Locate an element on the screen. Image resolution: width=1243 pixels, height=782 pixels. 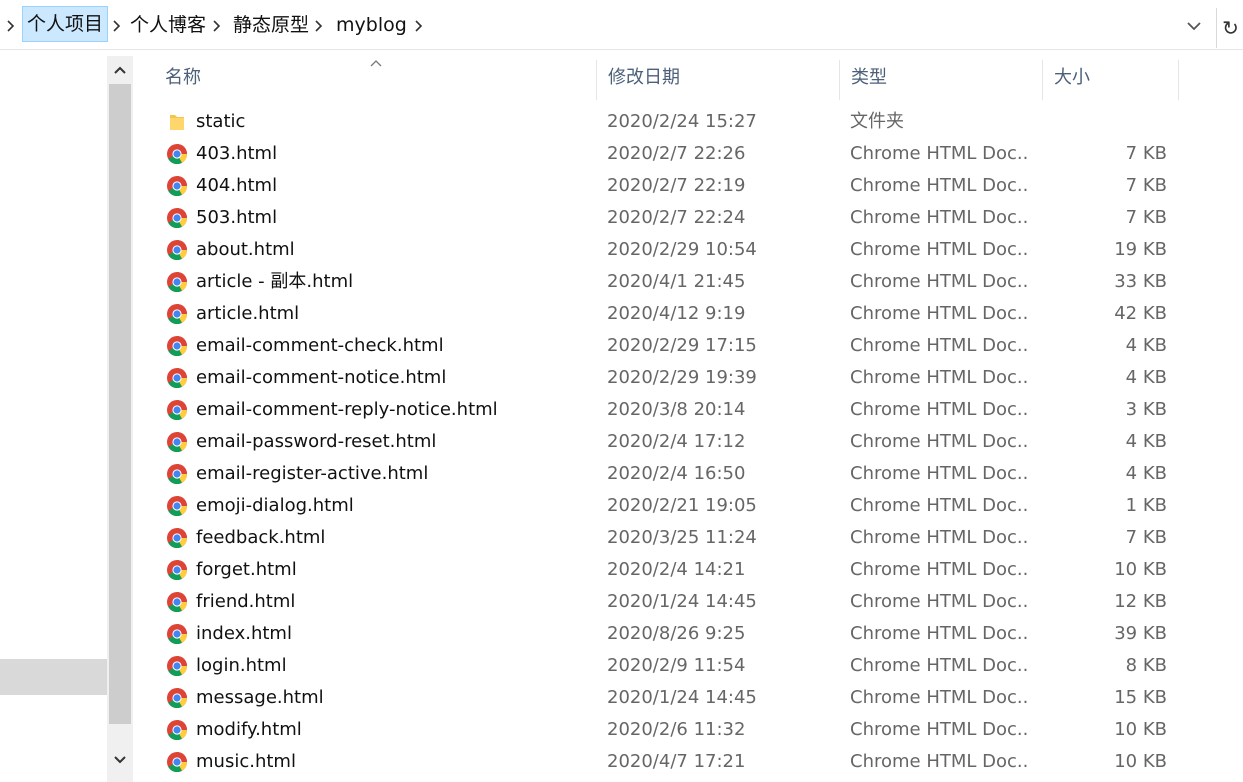
column-size-header: 大小 is located at coordinates (1110, 78).